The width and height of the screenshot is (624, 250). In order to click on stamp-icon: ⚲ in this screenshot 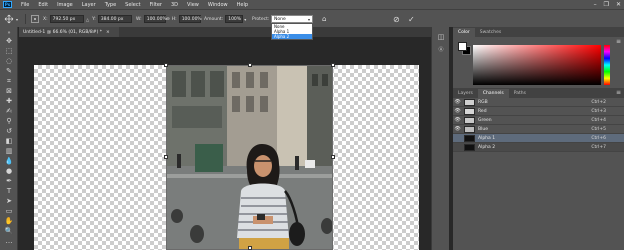, I will do `click(9, 121)`.